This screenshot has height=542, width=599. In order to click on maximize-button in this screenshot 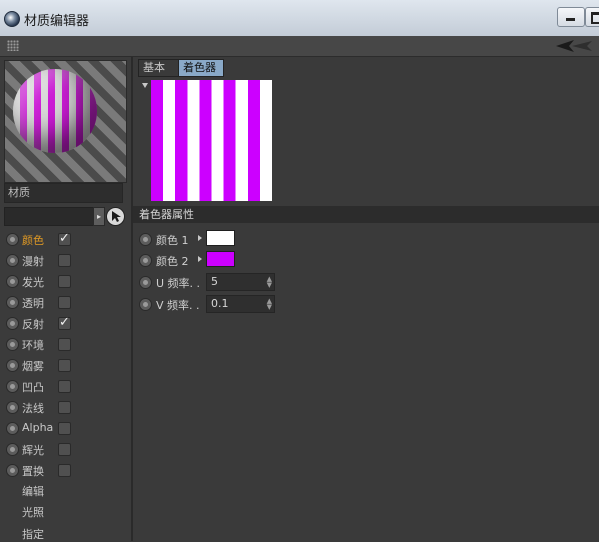, I will do `click(592, 17)`.